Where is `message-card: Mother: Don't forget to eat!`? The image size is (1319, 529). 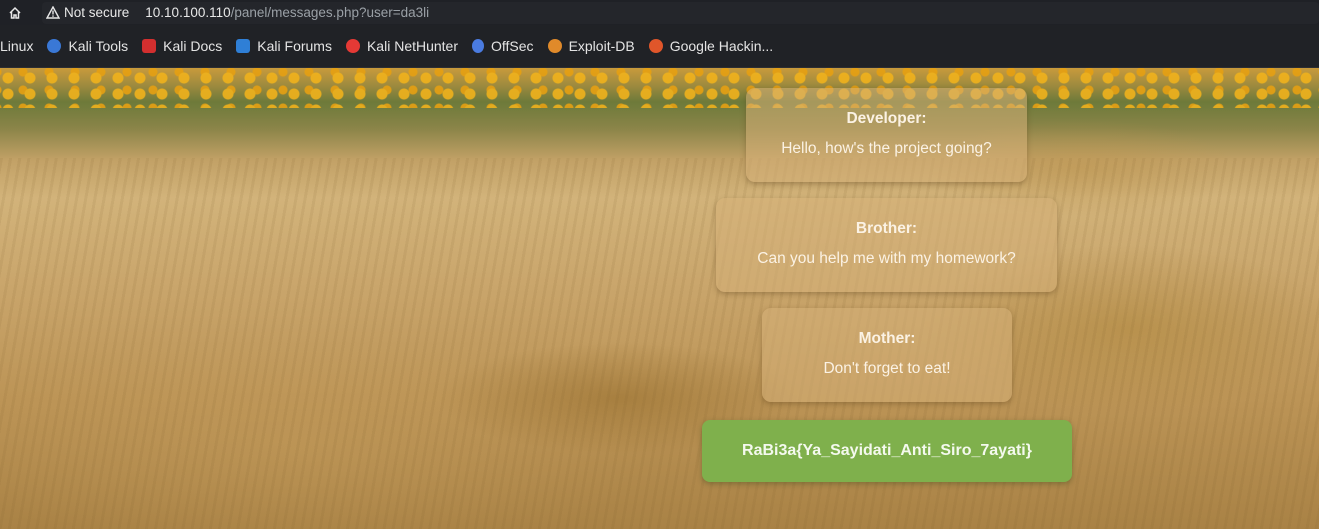 message-card: Mother: Don't forget to eat! is located at coordinates (887, 355).